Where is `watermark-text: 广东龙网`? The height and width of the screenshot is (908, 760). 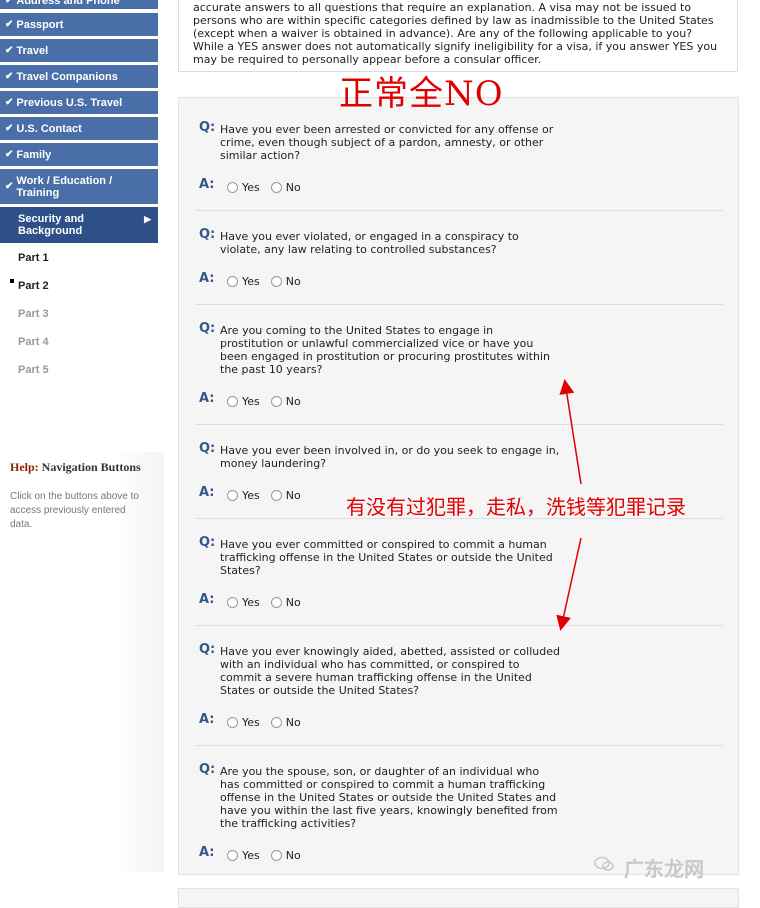 watermark-text: 广东龙网 is located at coordinates (664, 869).